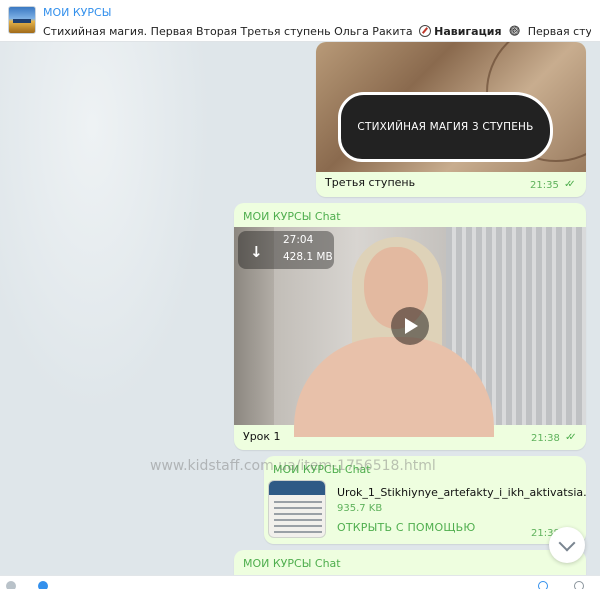 The width and height of the screenshot is (600, 589). What do you see at coordinates (77, 12) in the screenshot?
I see `pinned-title: МОИ КУРСЫ` at bounding box center [77, 12].